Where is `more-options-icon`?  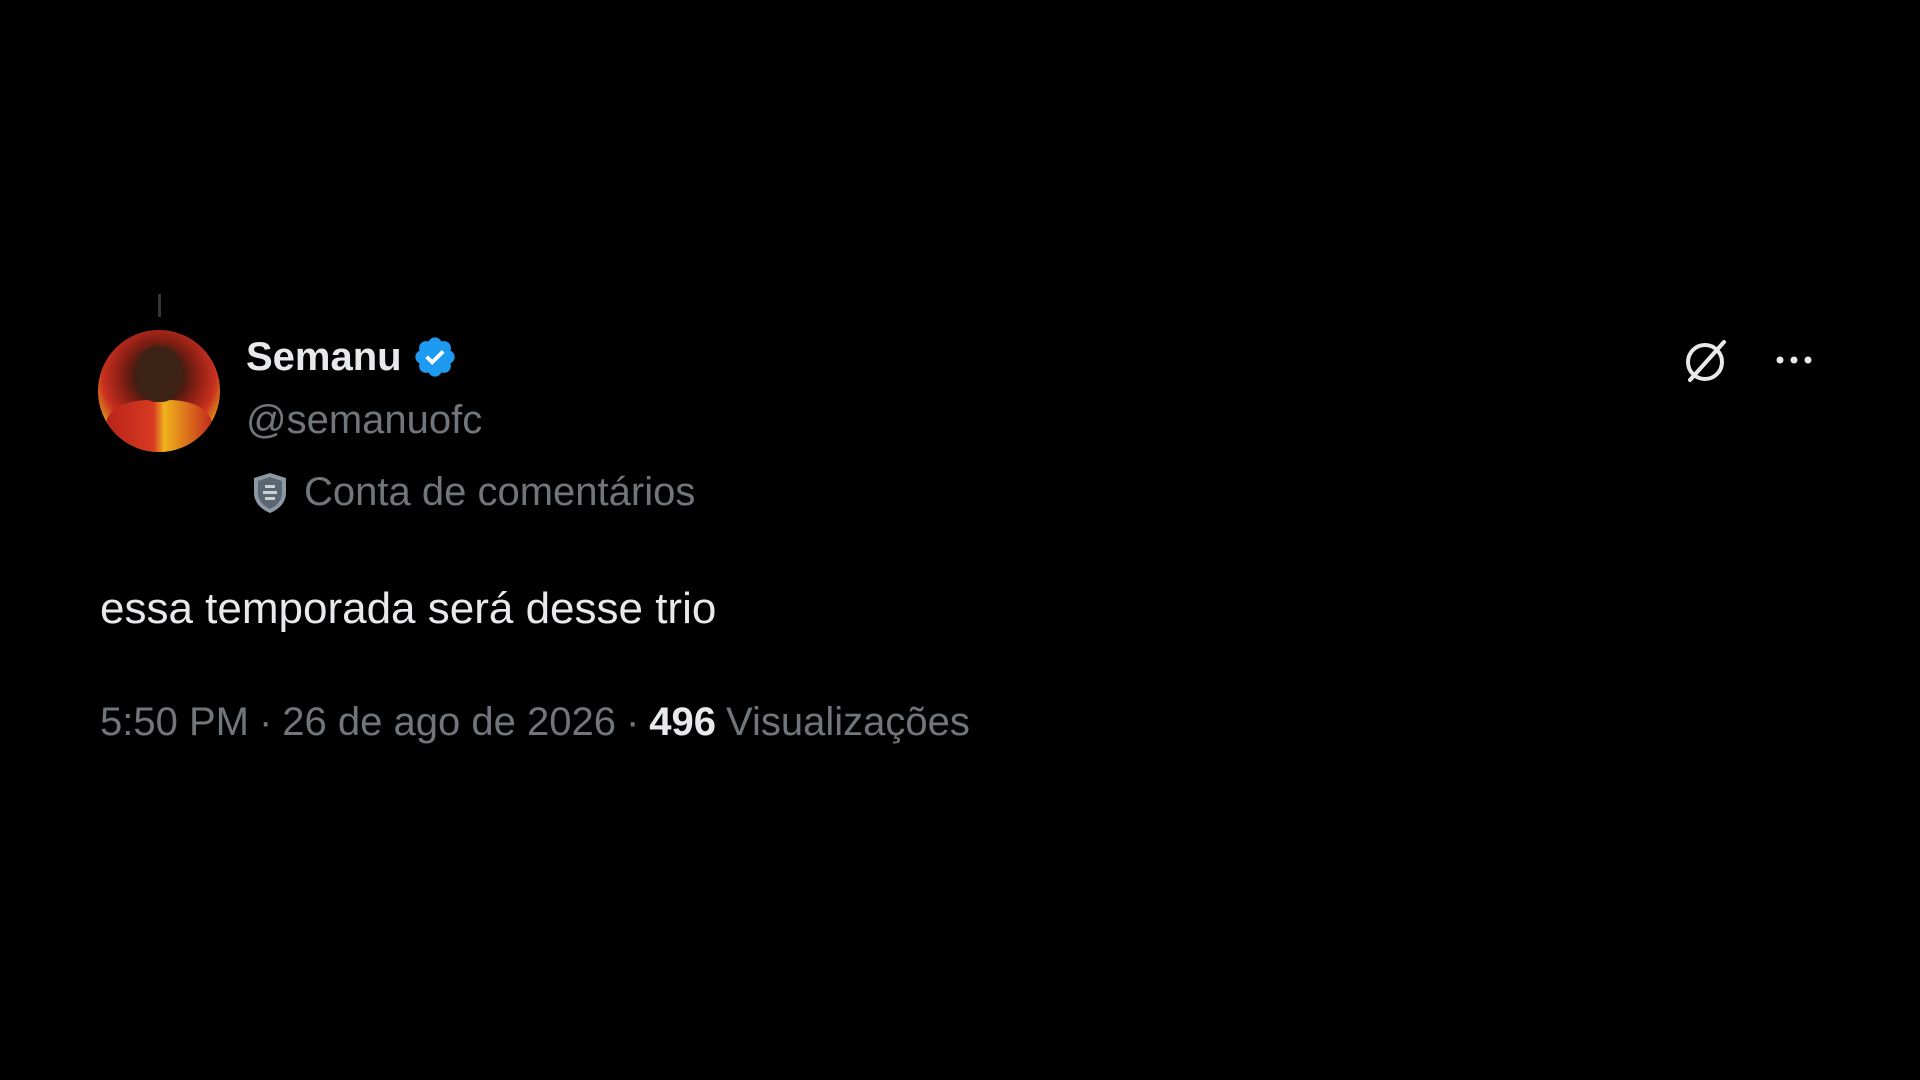 more-options-icon is located at coordinates (1794, 360).